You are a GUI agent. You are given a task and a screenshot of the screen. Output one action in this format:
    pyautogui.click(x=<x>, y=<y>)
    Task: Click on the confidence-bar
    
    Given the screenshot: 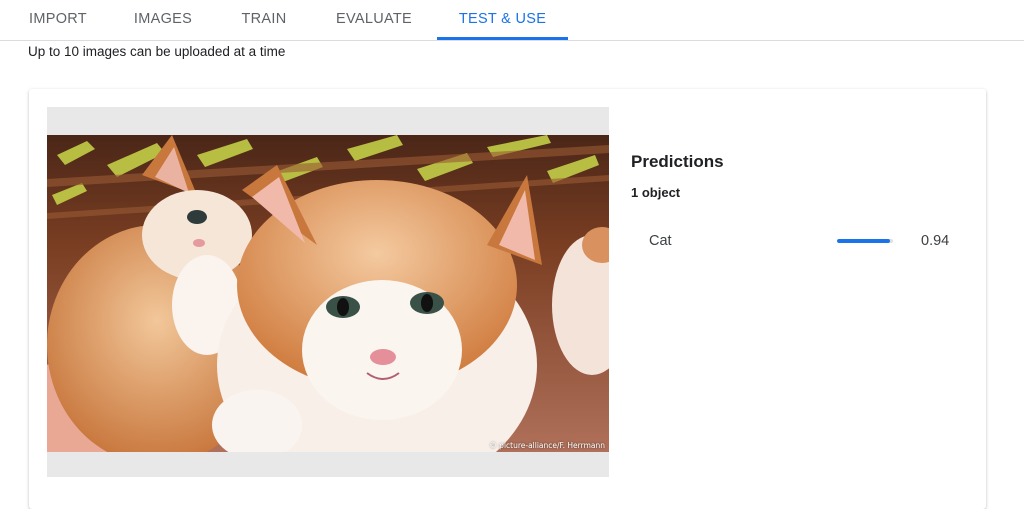 What is the action you would take?
    pyautogui.click(x=865, y=241)
    